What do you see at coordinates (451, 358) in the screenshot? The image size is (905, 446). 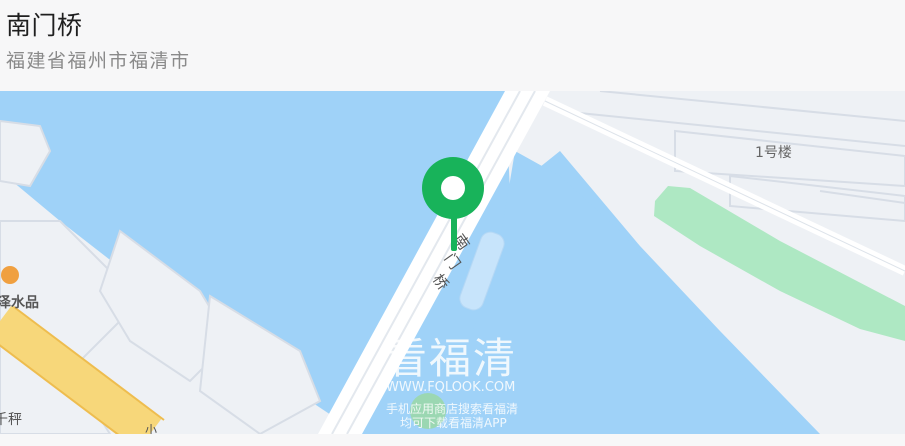 I see `watermark-logo: 看福清` at bounding box center [451, 358].